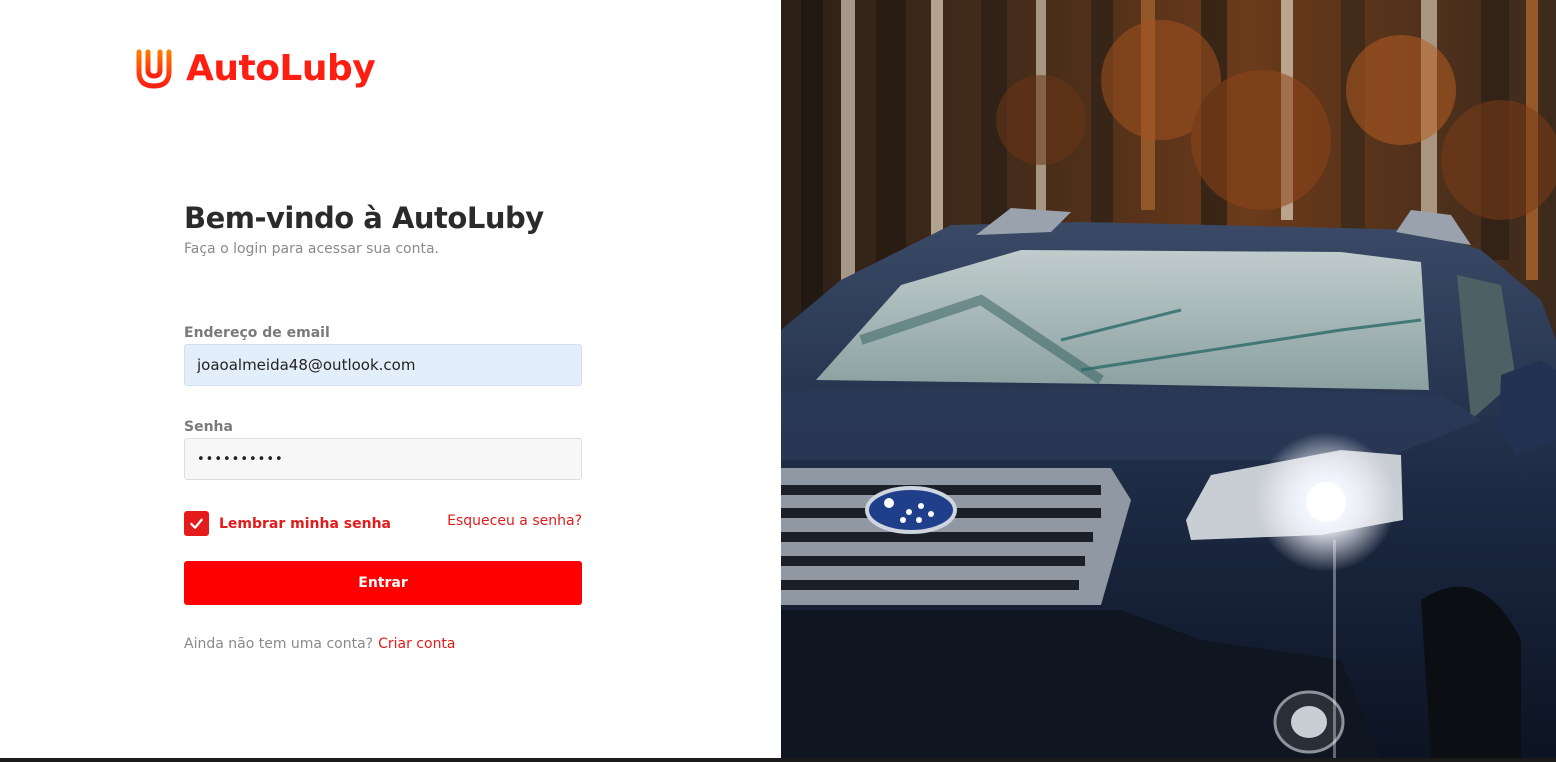  I want to click on page-title: Bem-vindo à AutoLuby, so click(364, 218).